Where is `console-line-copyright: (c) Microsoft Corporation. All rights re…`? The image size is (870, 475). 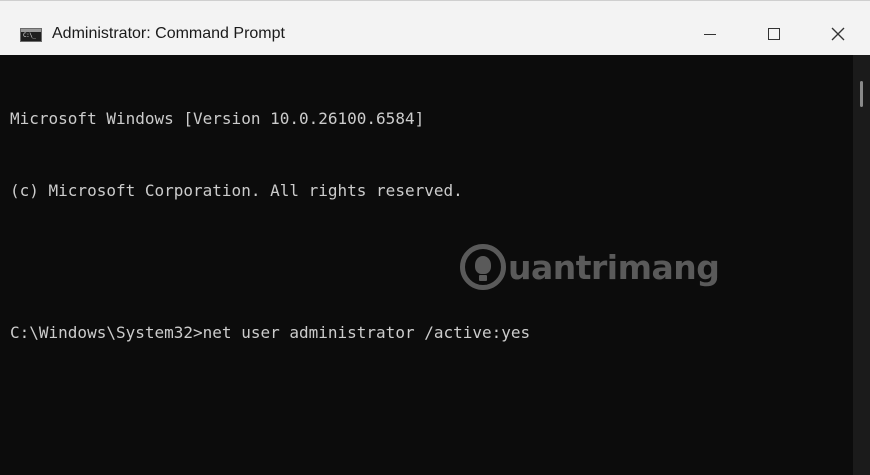
console-line-copyright: (c) Microsoft Corporation. All rights re… is located at coordinates (236, 190).